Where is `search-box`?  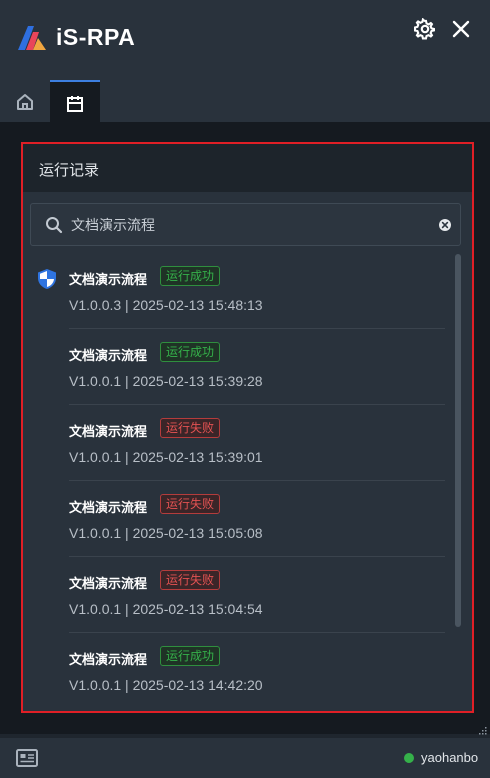 search-box is located at coordinates (245, 224).